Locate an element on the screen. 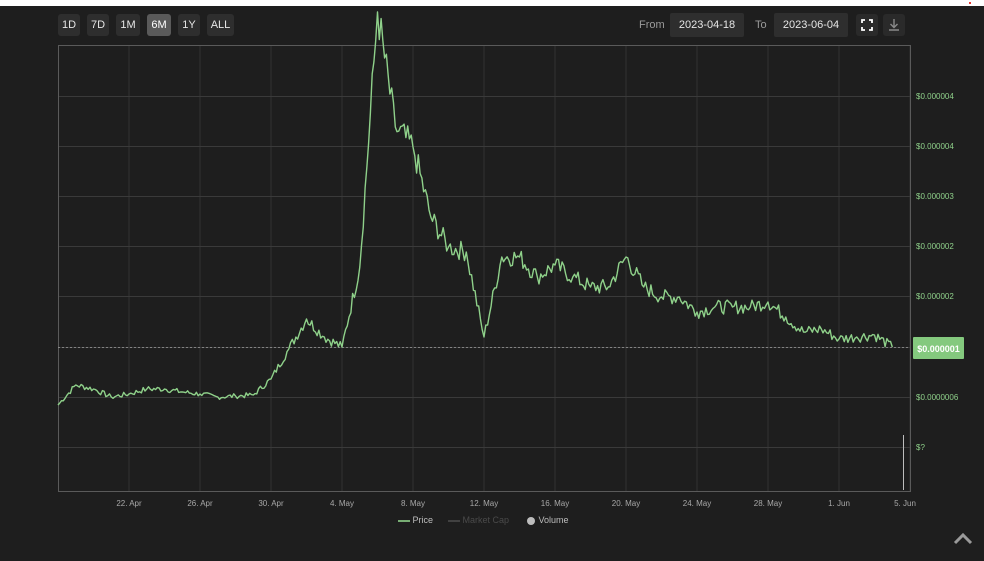 Image resolution: width=984 pixels, height=561 pixels. x-tick-label: 8. May is located at coordinates (413, 503).